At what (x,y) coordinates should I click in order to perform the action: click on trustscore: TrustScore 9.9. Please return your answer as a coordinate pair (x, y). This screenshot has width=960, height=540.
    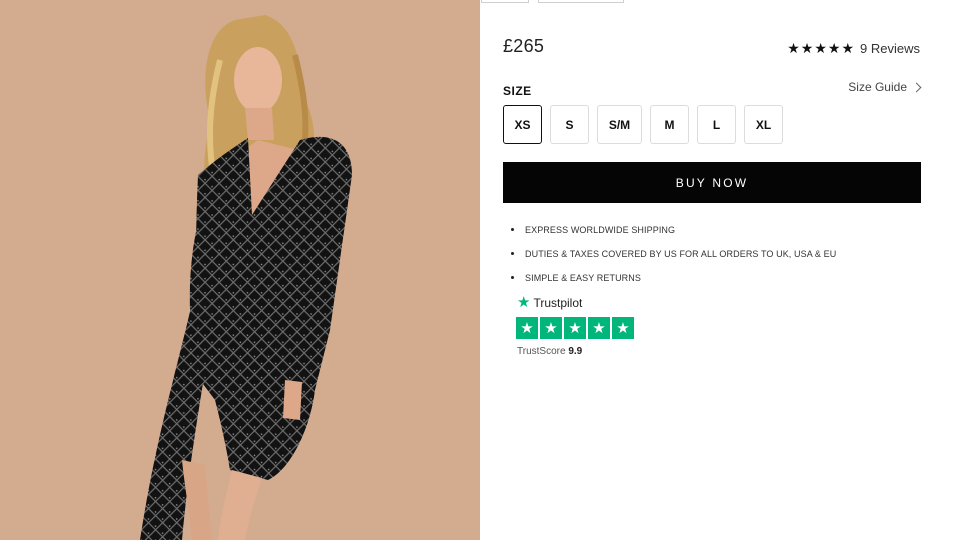
    Looking at the image, I should click on (549, 351).